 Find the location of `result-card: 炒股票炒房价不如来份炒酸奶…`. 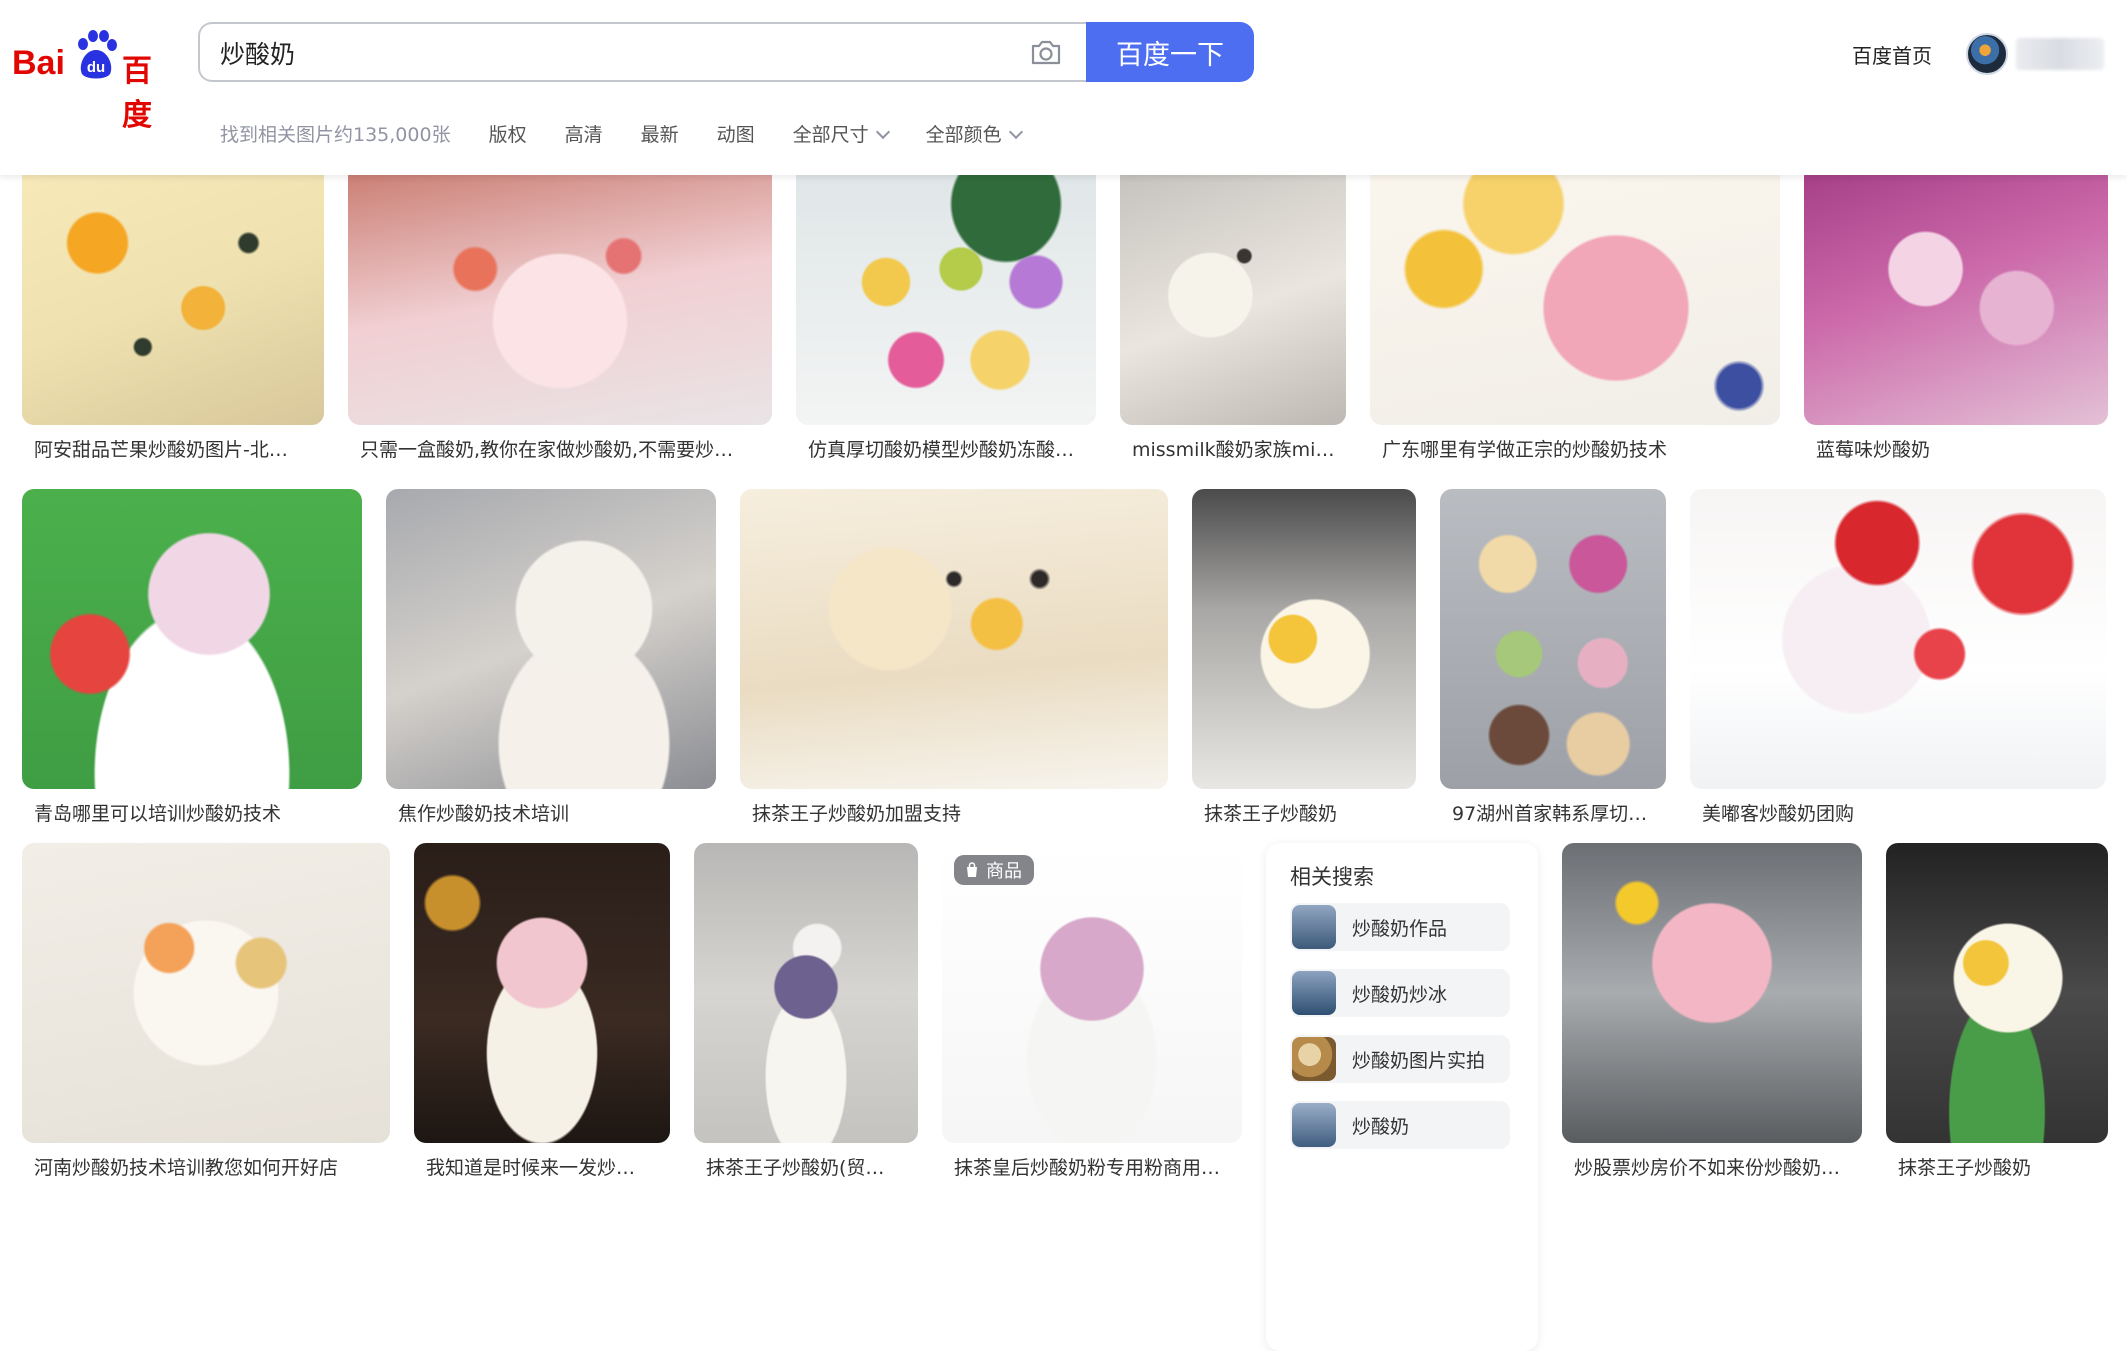

result-card: 炒股票炒房价不如来份炒酸奶… is located at coordinates (1712, 1013).